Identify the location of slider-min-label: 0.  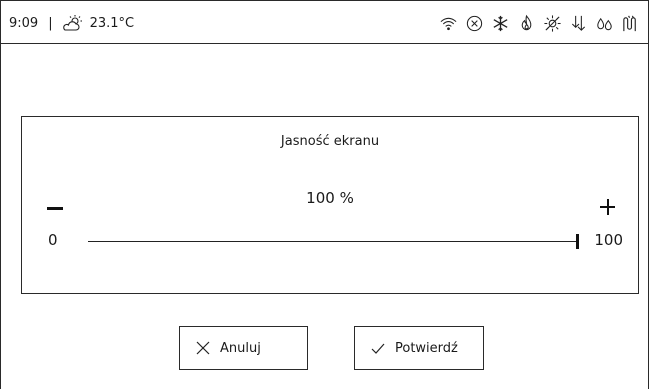
(53, 240).